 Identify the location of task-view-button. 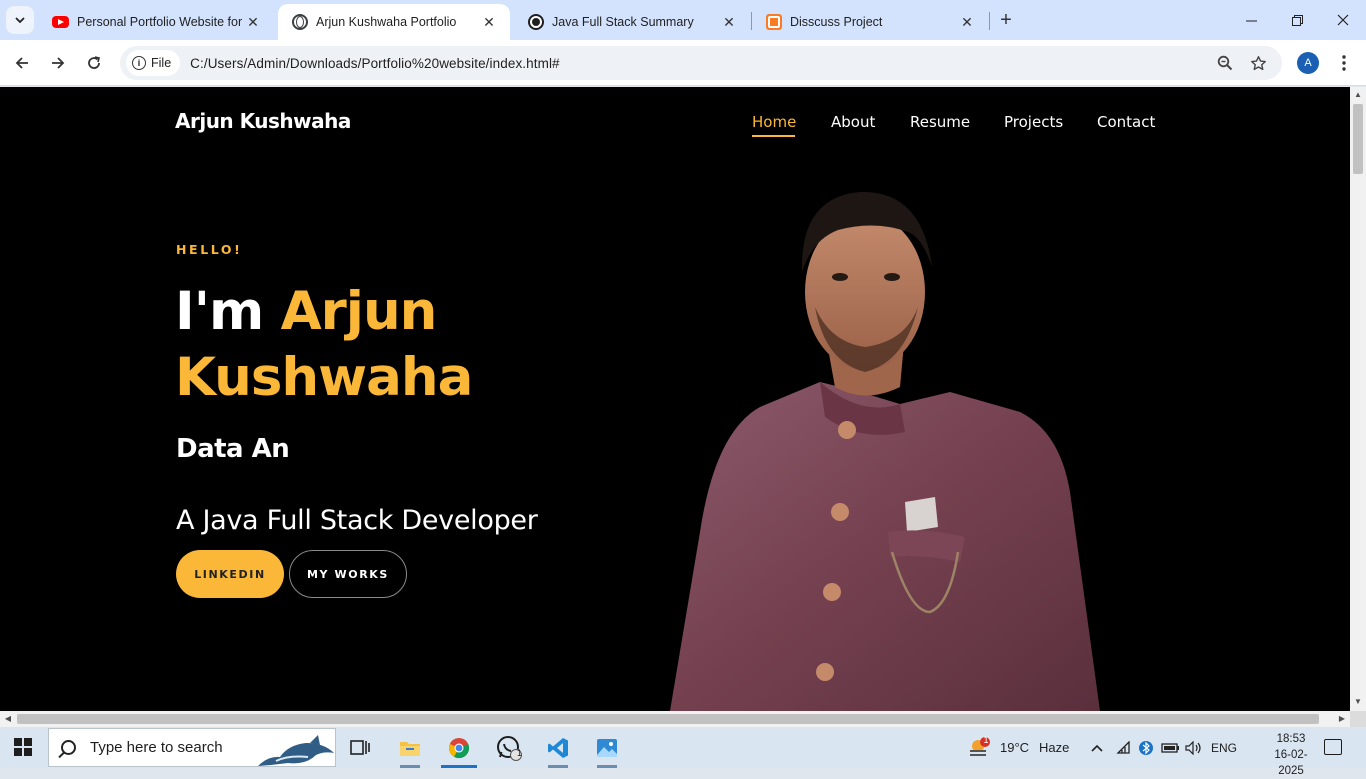
(360, 747).